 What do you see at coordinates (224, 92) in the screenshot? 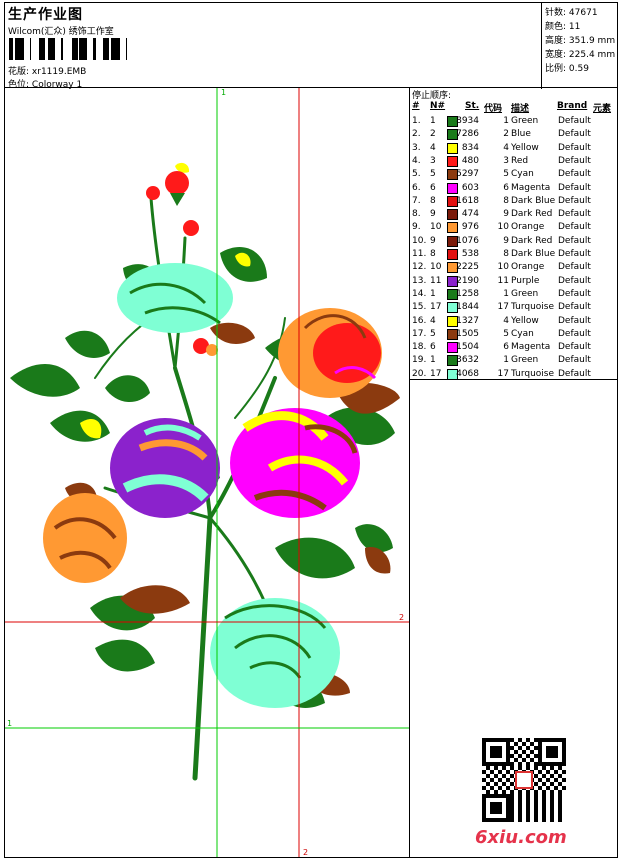
I see `guide-label-v1: 1` at bounding box center [224, 92].